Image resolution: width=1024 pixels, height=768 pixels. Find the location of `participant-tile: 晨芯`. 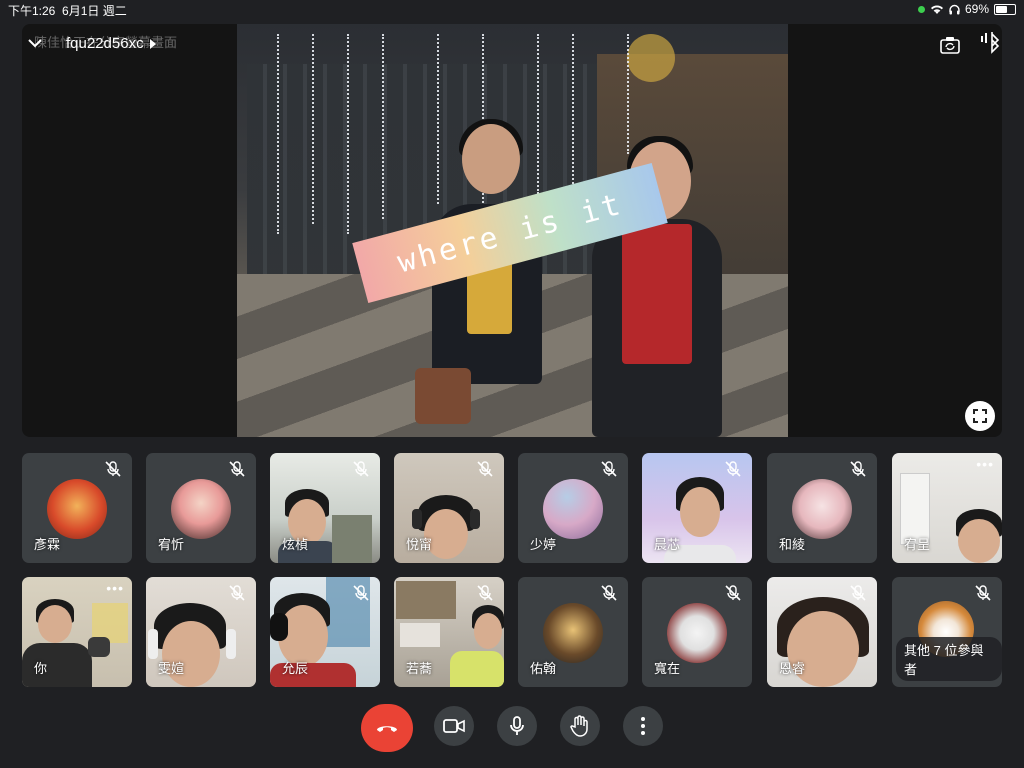

participant-tile: 晨芯 is located at coordinates (697, 508).